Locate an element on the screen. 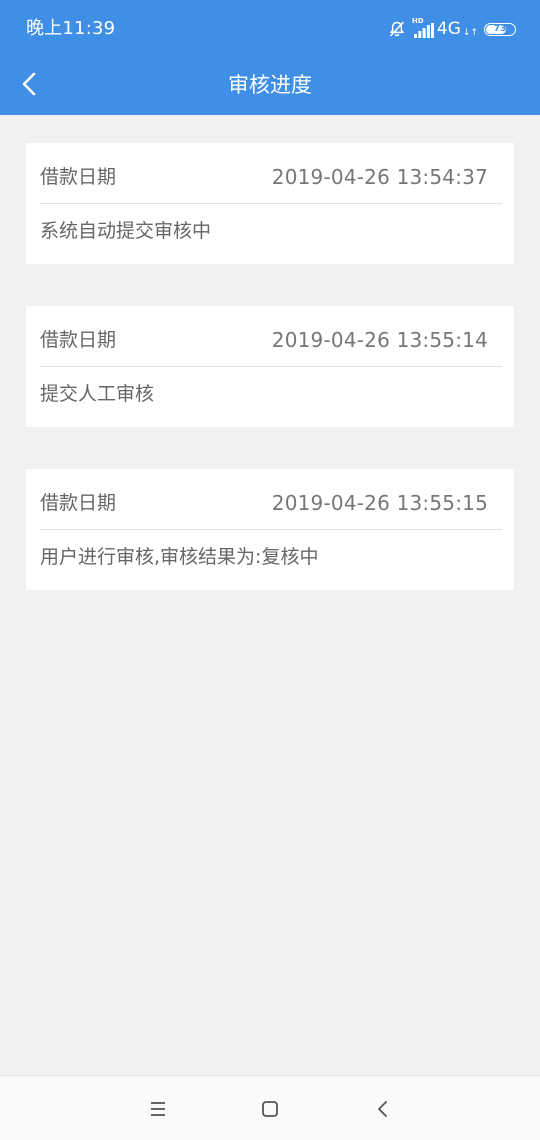  record-header-row: 借款日期 2019-04-26 13:54:37 is located at coordinates (264, 177).